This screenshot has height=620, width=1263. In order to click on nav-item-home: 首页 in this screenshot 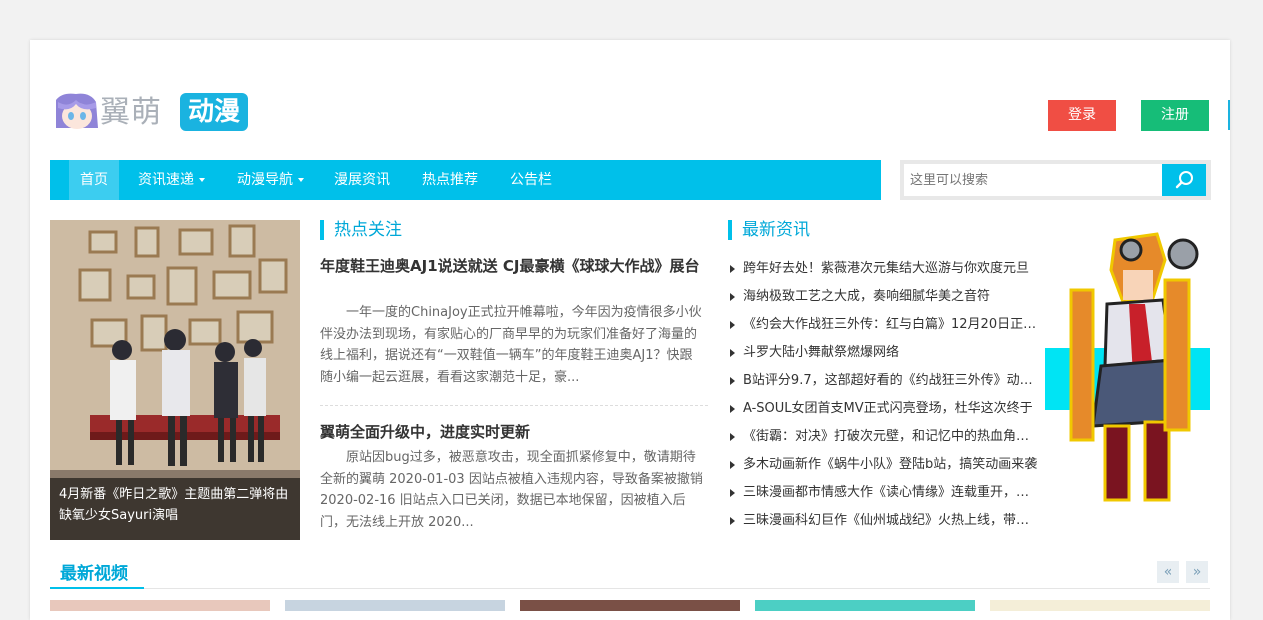, I will do `click(94, 180)`.